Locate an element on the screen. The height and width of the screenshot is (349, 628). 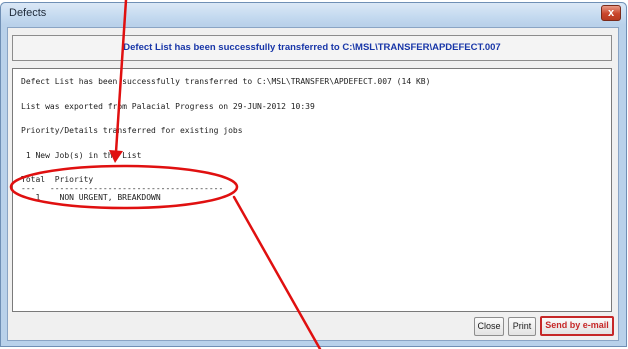
log-table-row: 1 NON URGENT, BREAKDOWN is located at coordinates (91, 197).